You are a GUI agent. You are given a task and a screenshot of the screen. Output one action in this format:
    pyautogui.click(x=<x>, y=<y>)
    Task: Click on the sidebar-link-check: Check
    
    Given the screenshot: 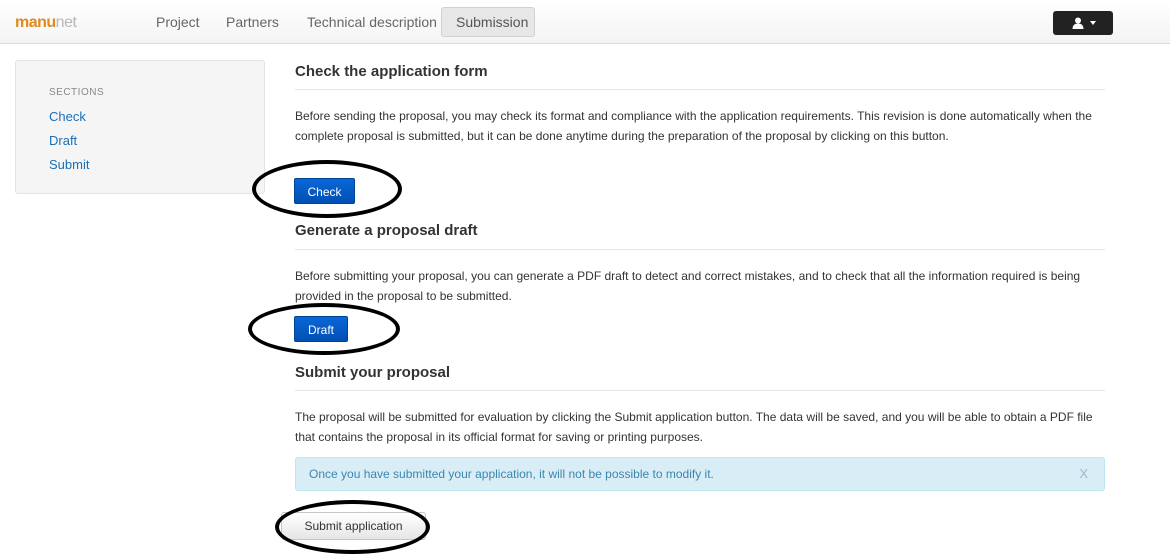 What is the action you would take?
    pyautogui.click(x=67, y=116)
    